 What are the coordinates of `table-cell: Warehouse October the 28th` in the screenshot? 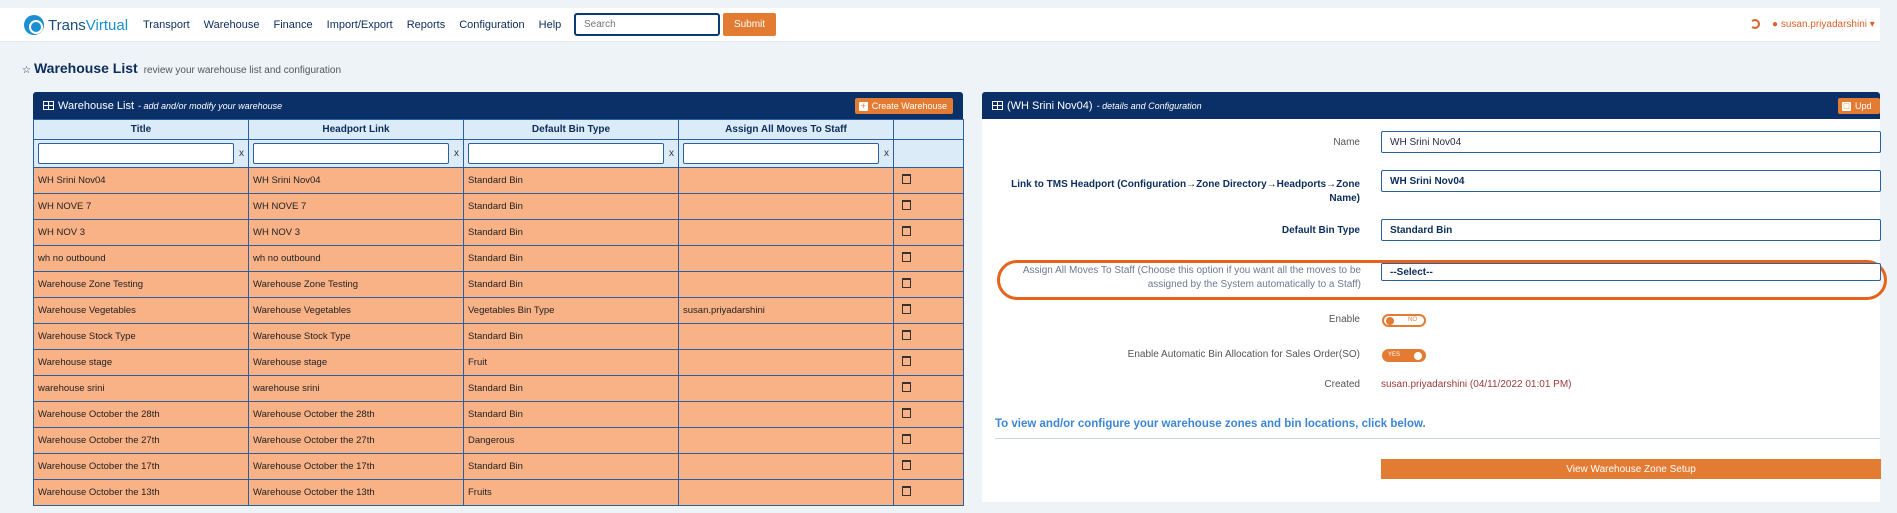 It's located at (356, 414).